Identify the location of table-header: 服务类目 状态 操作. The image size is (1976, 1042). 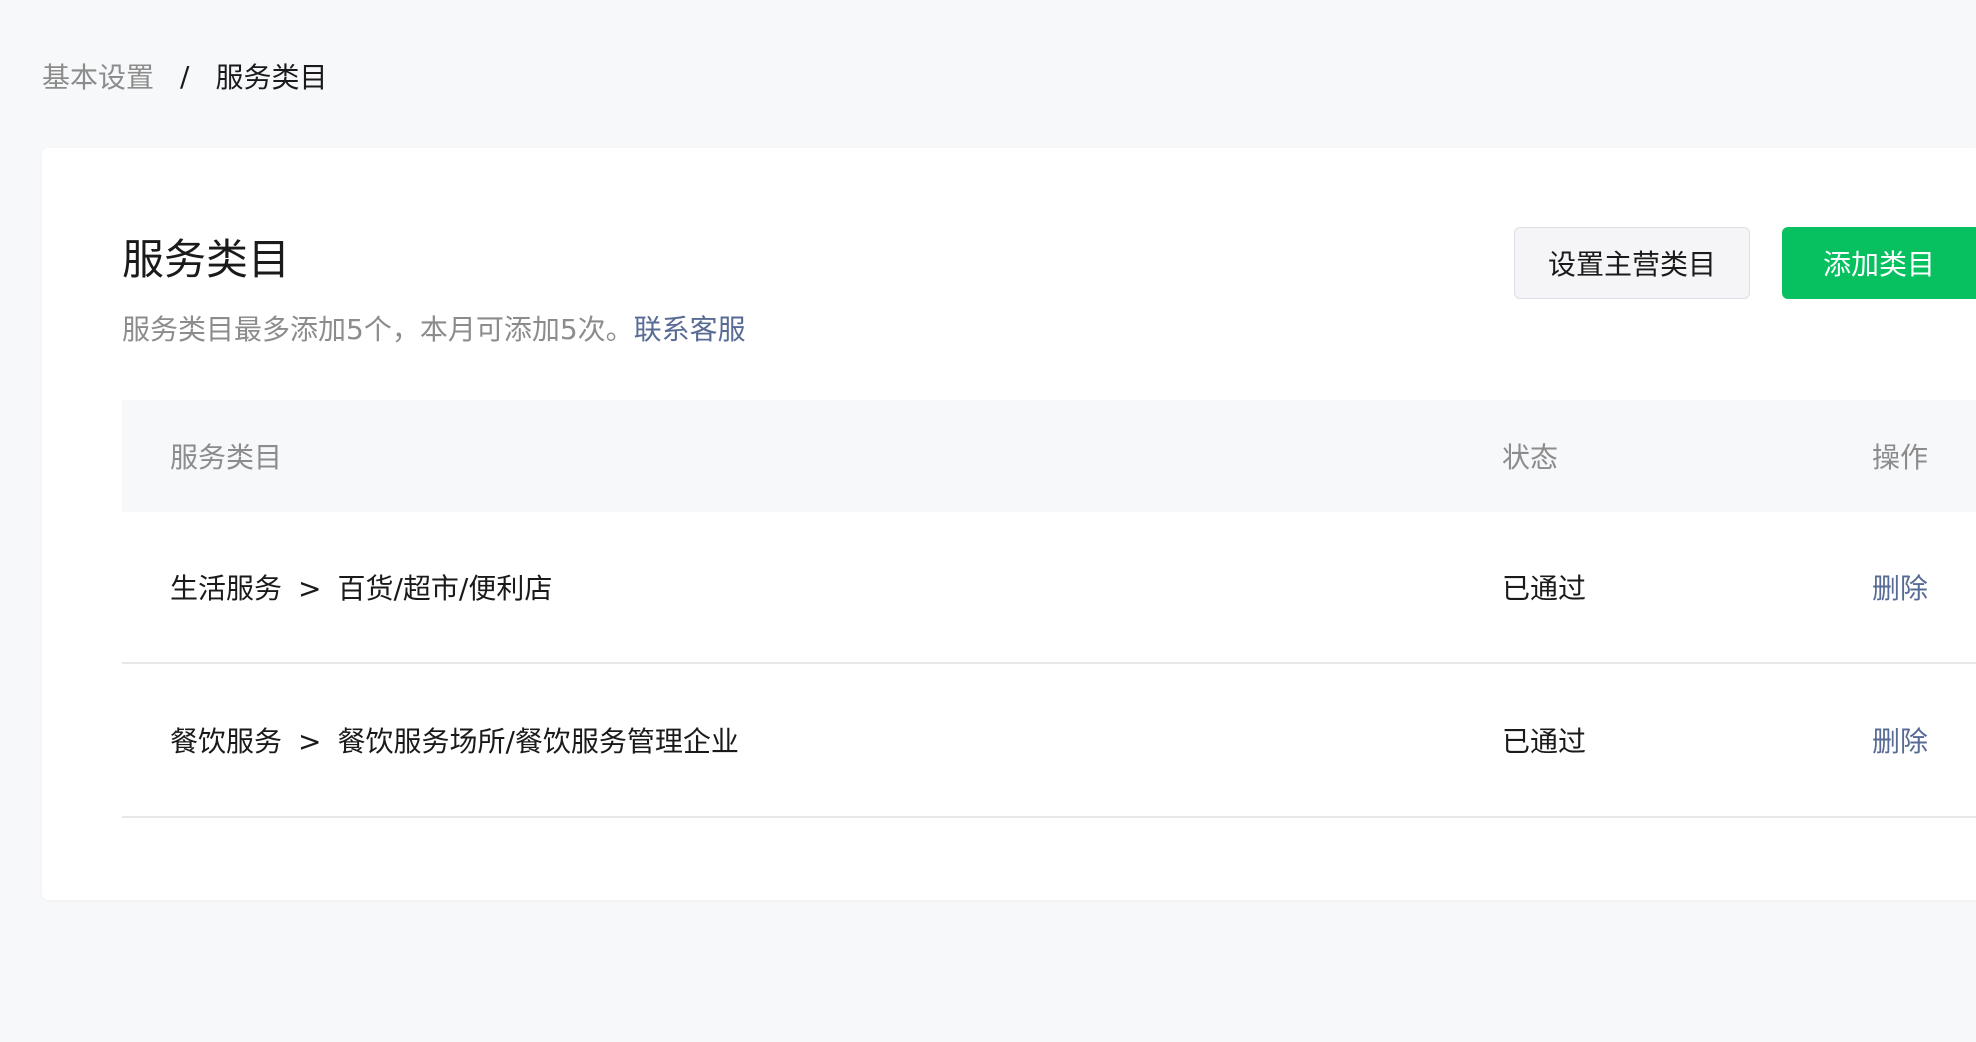
(1049, 456).